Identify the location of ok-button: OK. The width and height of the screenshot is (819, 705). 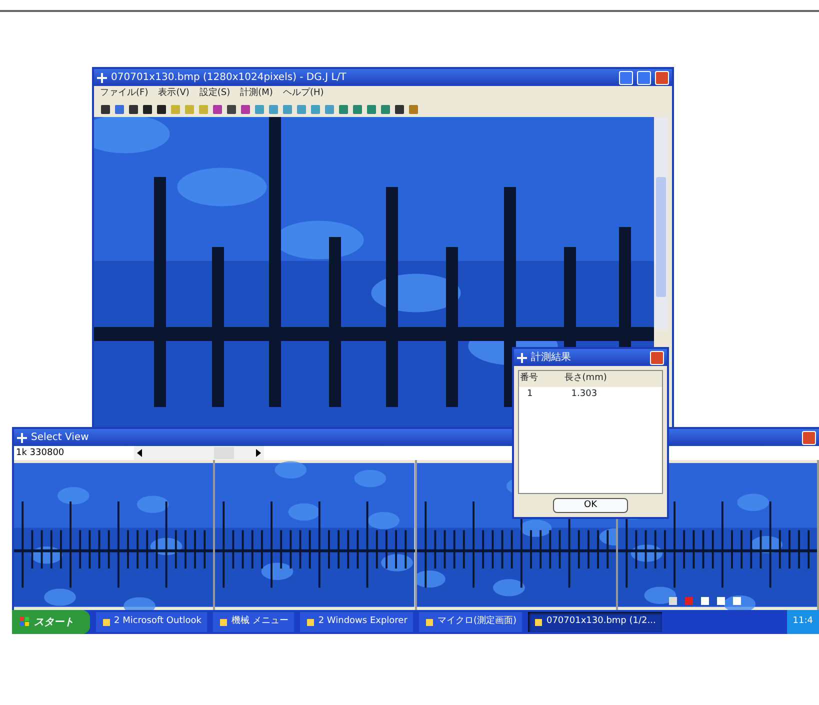
(590, 505).